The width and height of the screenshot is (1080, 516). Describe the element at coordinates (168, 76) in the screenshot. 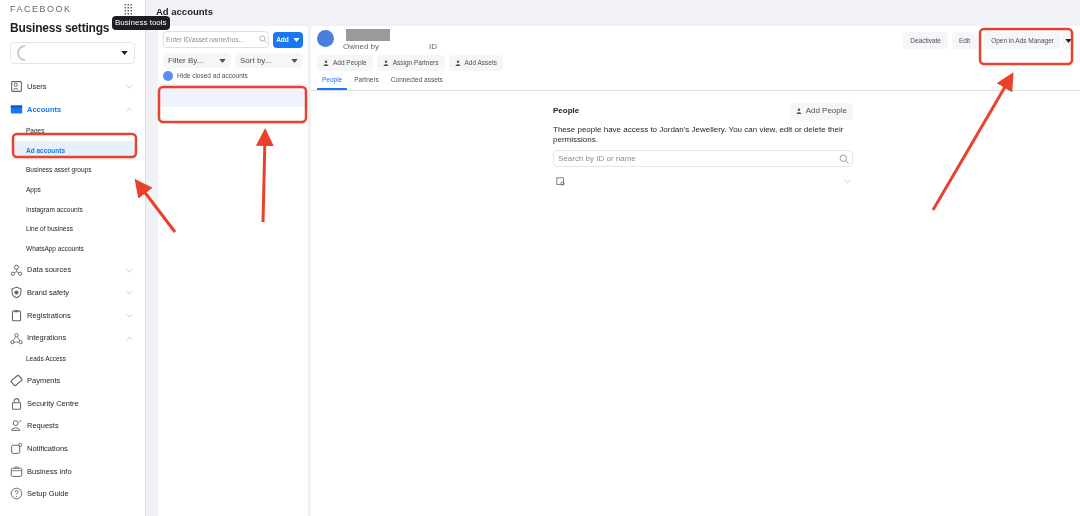

I see `toggle-switch` at that location.